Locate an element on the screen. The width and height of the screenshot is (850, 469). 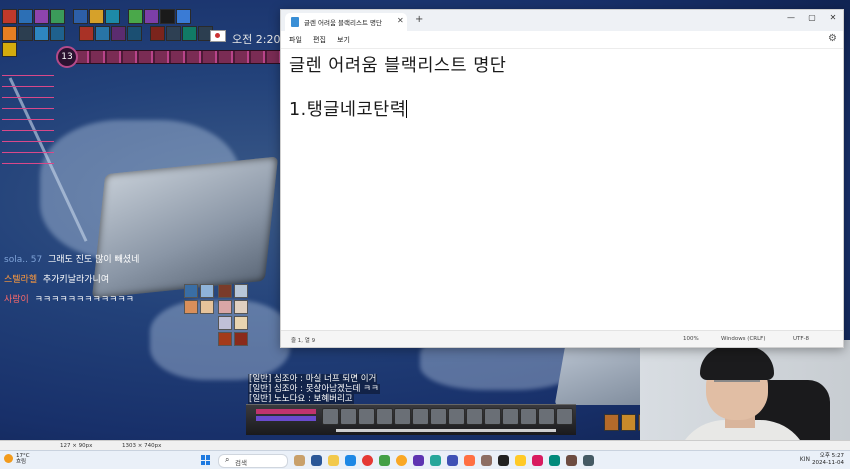
weather-icon is located at coordinates (8, 458).